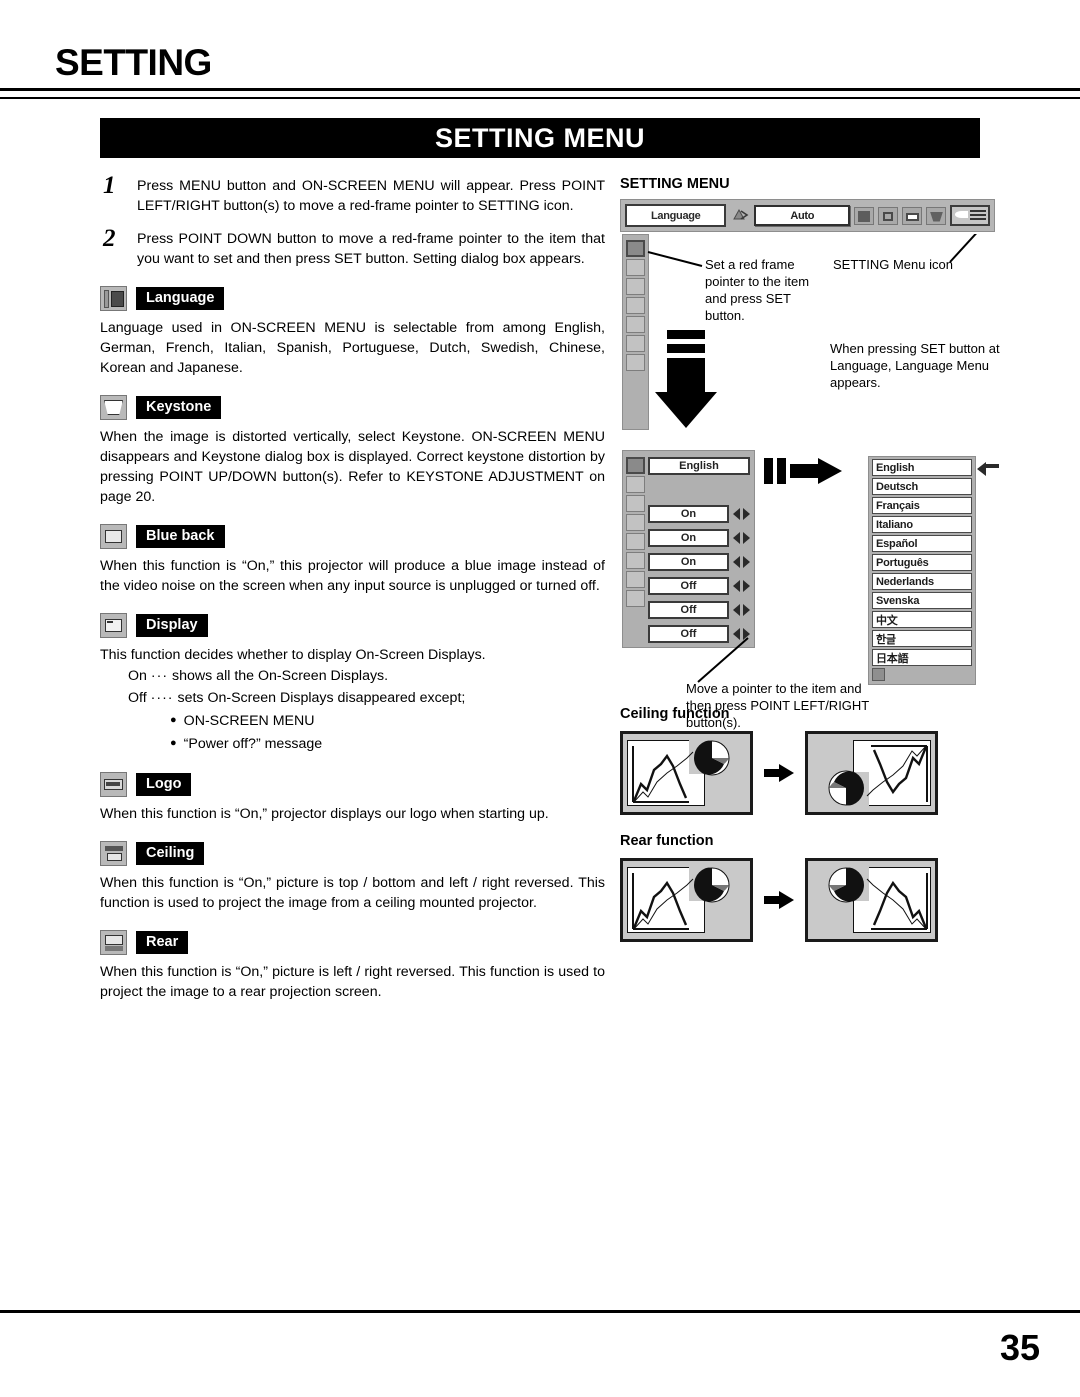  I want to click on header-divider, so click(540, 93).